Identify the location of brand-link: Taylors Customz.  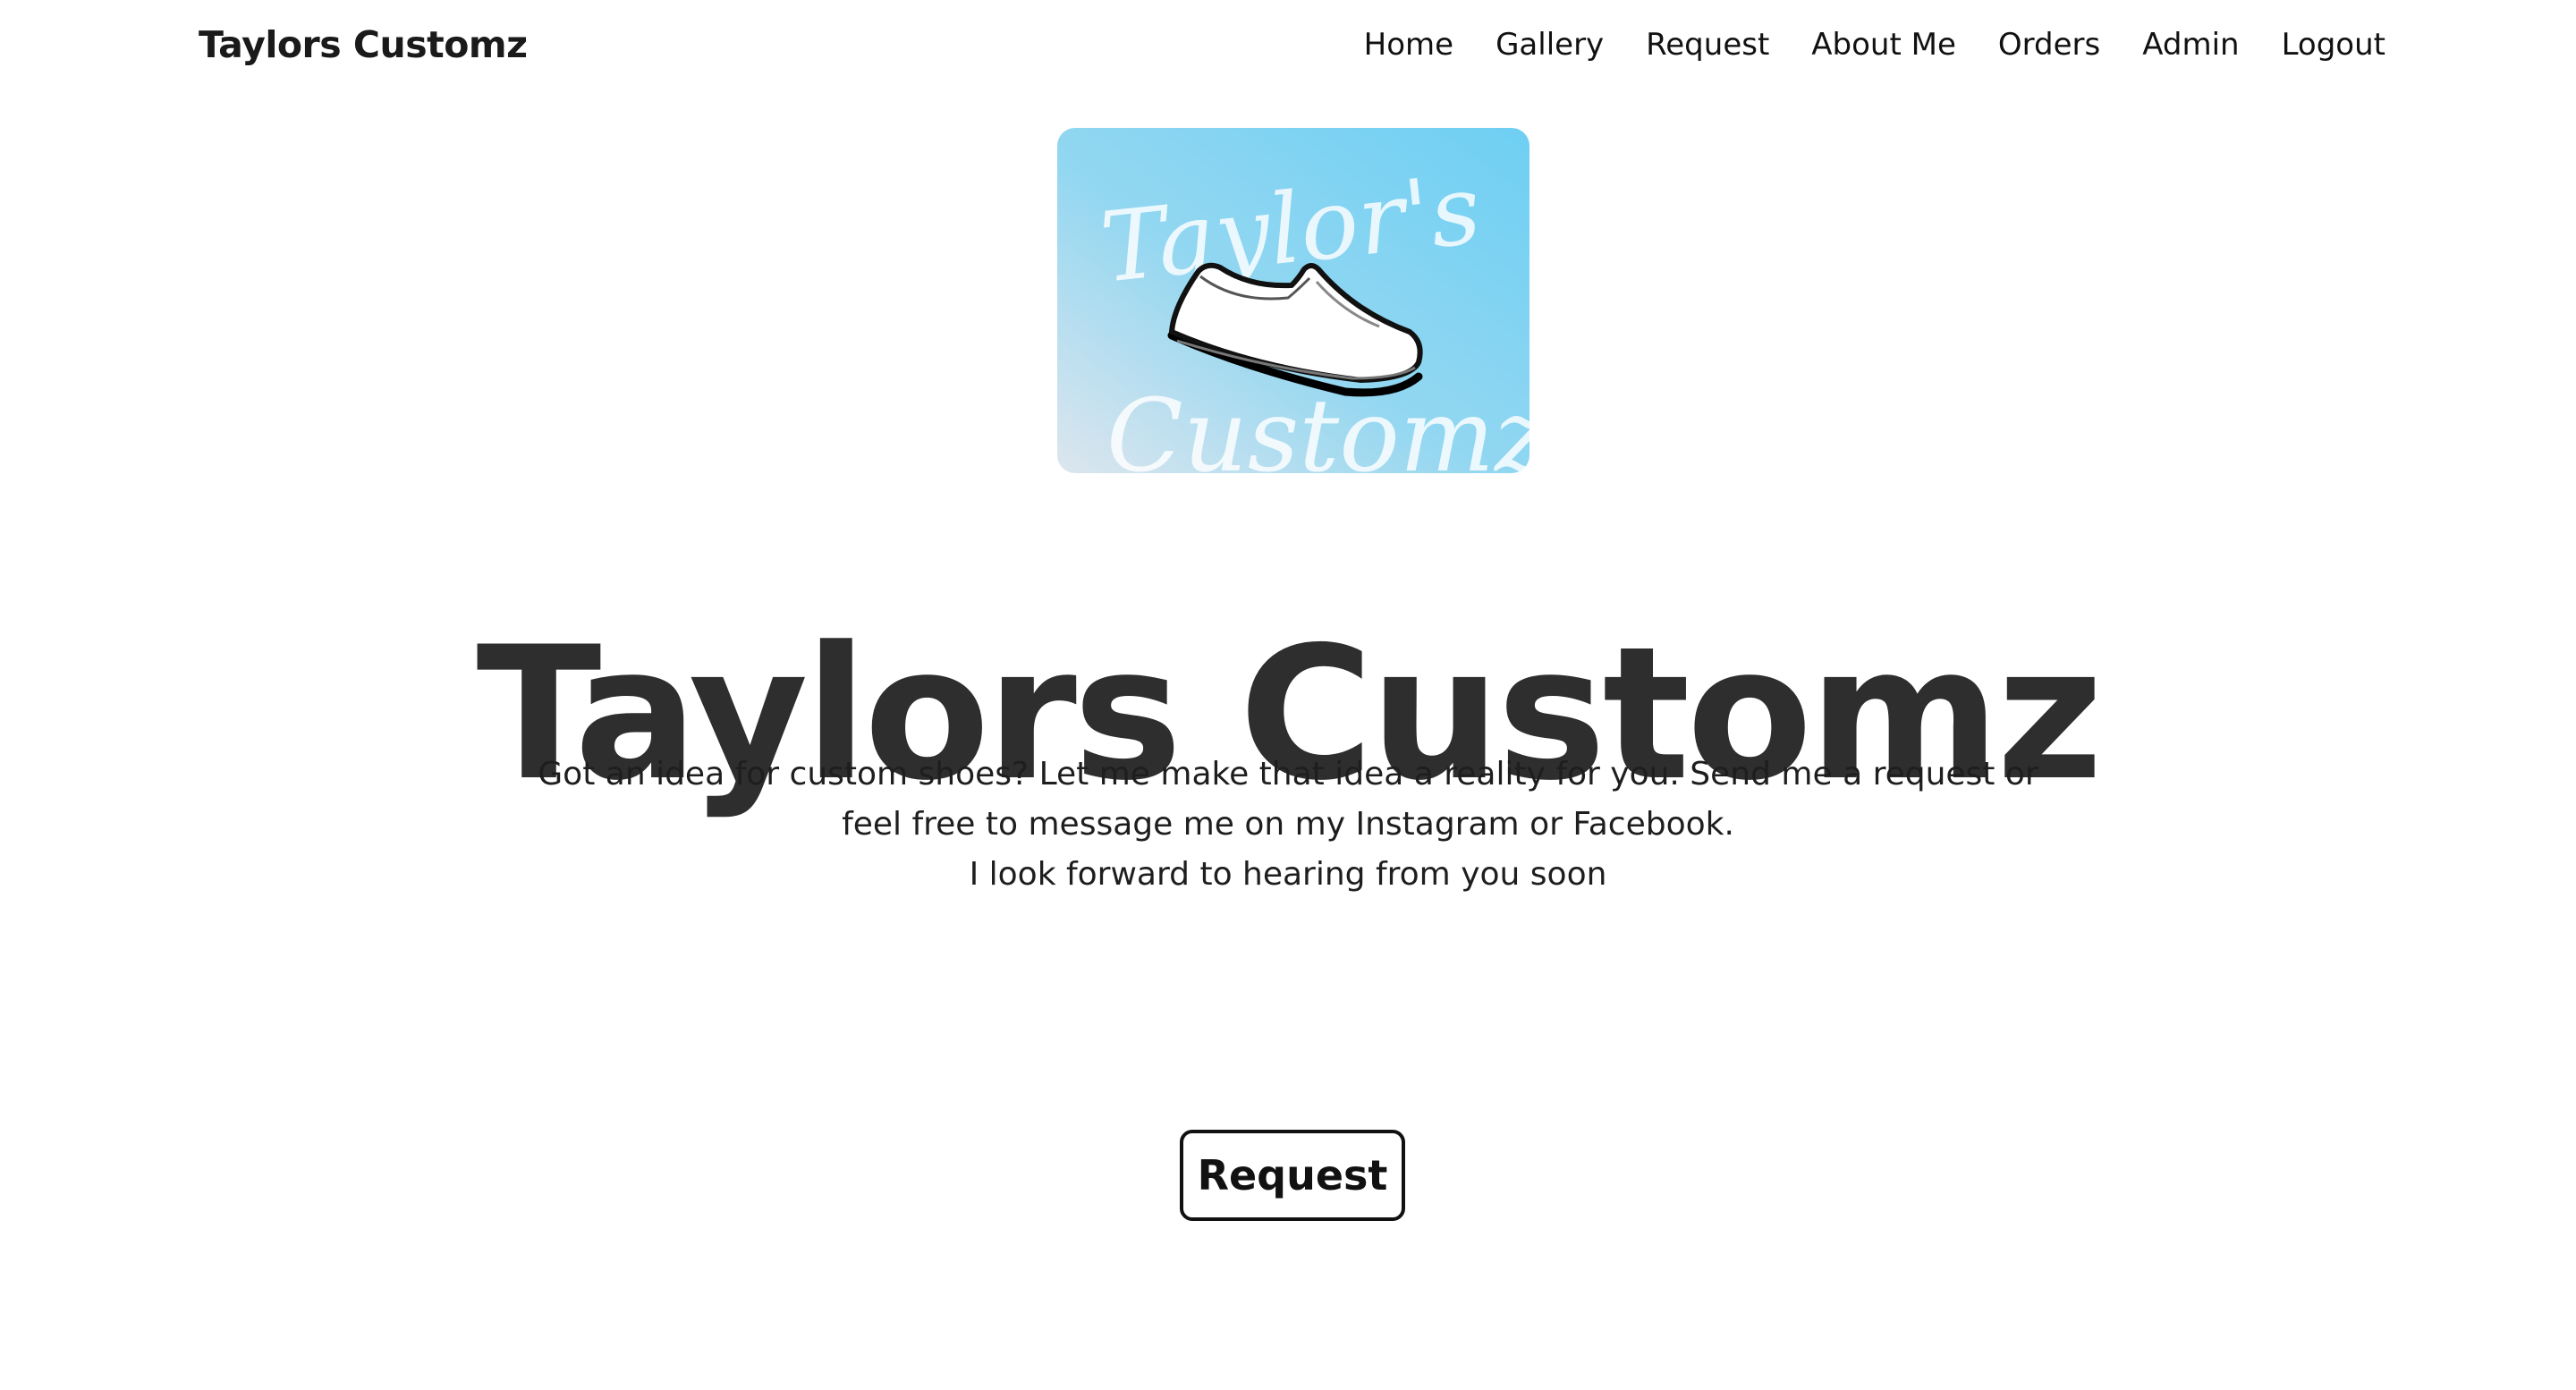
(363, 44).